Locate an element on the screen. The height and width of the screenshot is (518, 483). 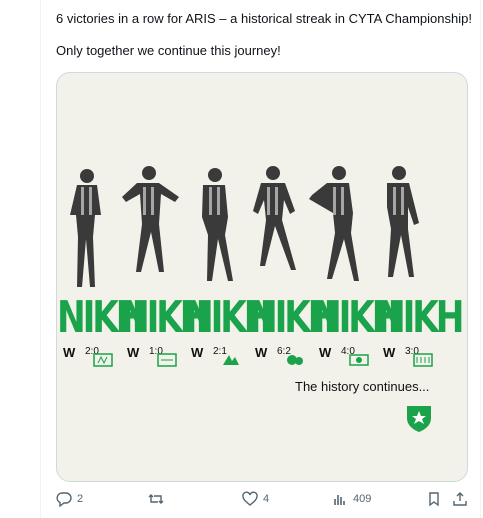
timeline-border-left is located at coordinates (40, 259).